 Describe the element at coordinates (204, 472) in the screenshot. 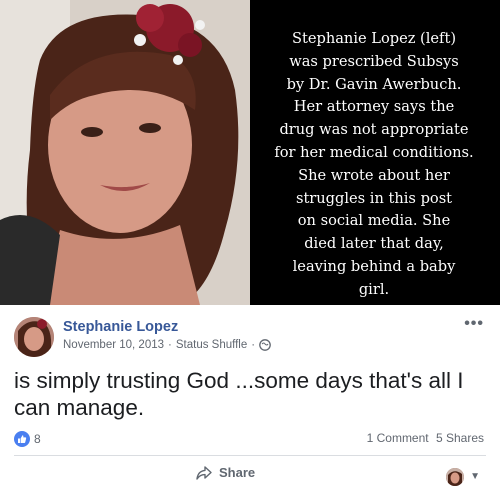

I see `share-arrow-icon` at that location.